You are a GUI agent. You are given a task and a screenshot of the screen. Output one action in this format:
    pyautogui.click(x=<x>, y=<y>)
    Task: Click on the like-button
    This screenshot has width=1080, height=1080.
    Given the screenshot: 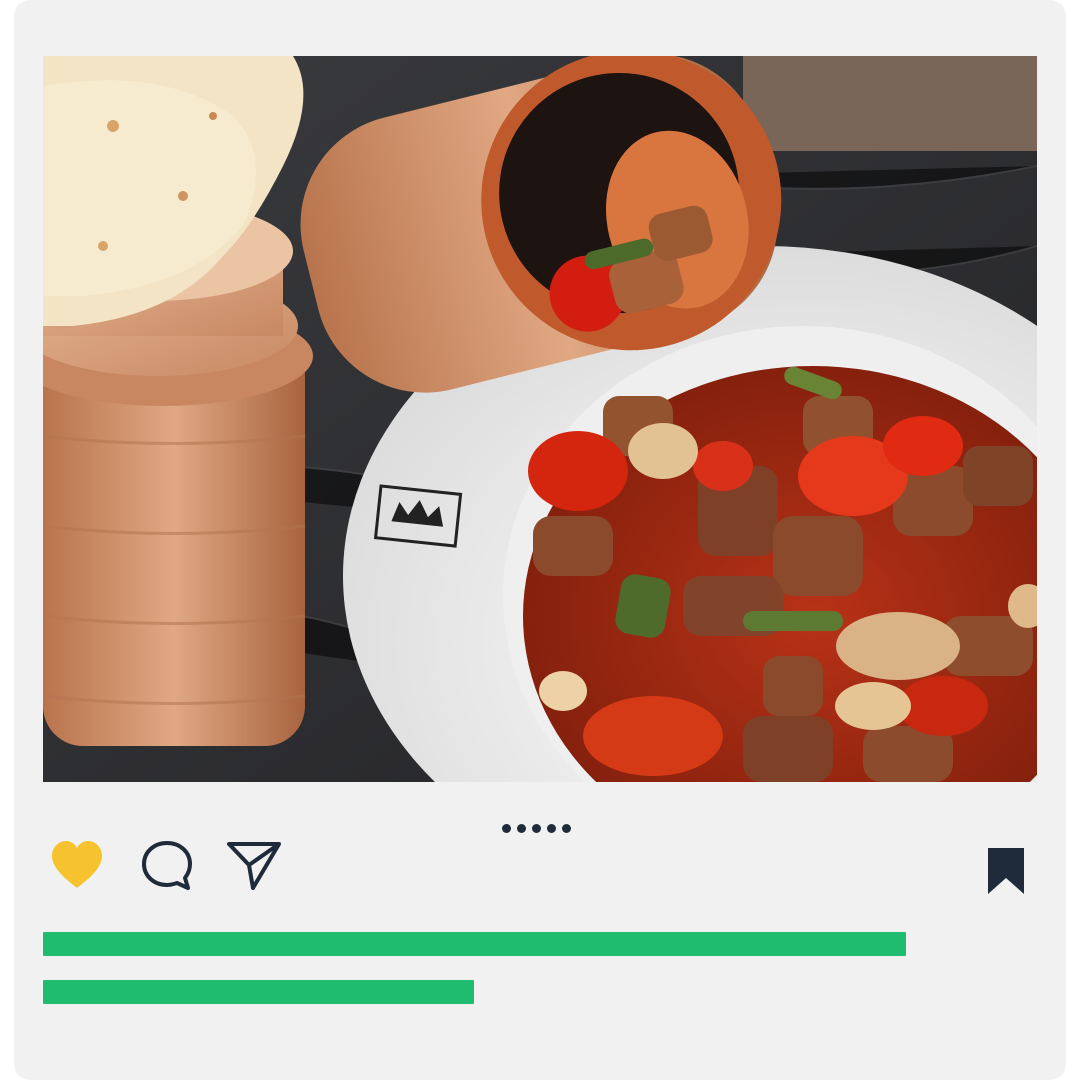 What is the action you would take?
    pyautogui.click(x=77, y=865)
    